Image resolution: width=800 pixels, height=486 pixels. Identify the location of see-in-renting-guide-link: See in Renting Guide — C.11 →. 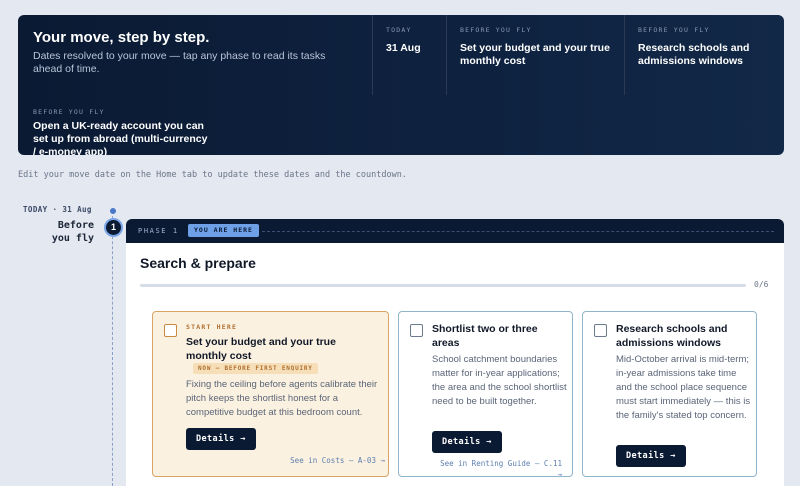
(497, 469).